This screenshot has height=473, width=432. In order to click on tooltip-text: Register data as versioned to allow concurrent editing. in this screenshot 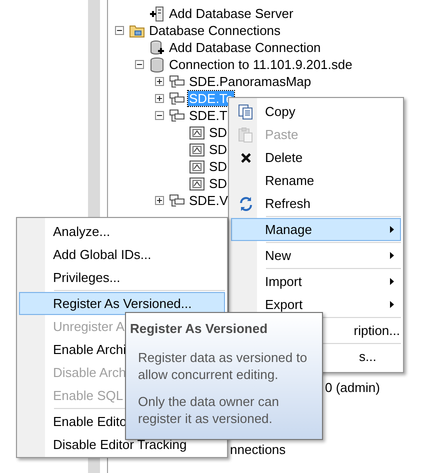, I will do `click(223, 365)`.